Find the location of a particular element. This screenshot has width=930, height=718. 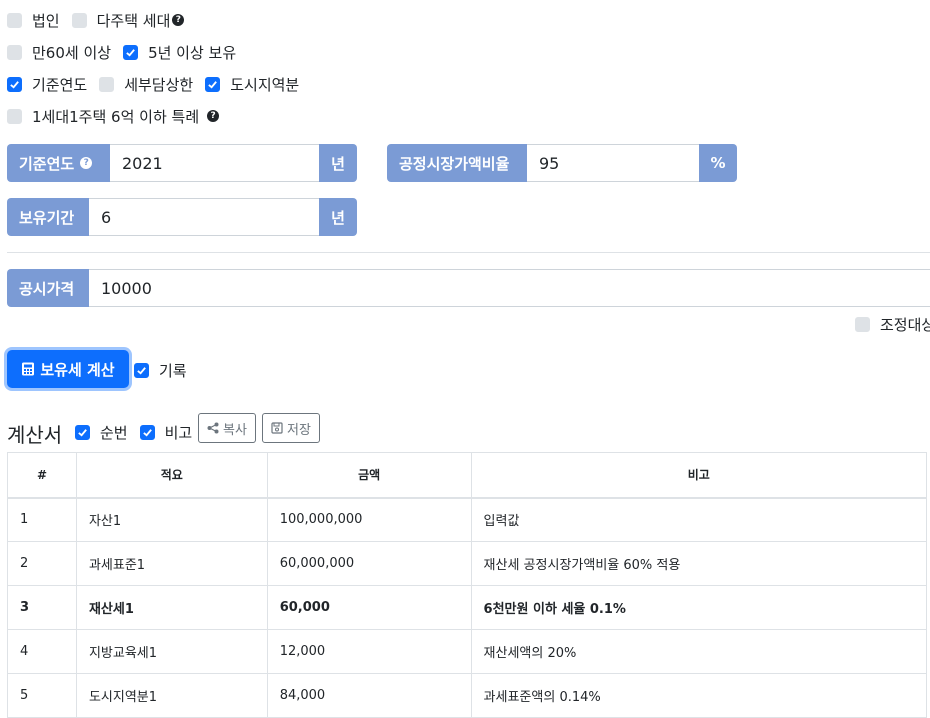

urban-label: 도시지역분 is located at coordinates (265, 84).